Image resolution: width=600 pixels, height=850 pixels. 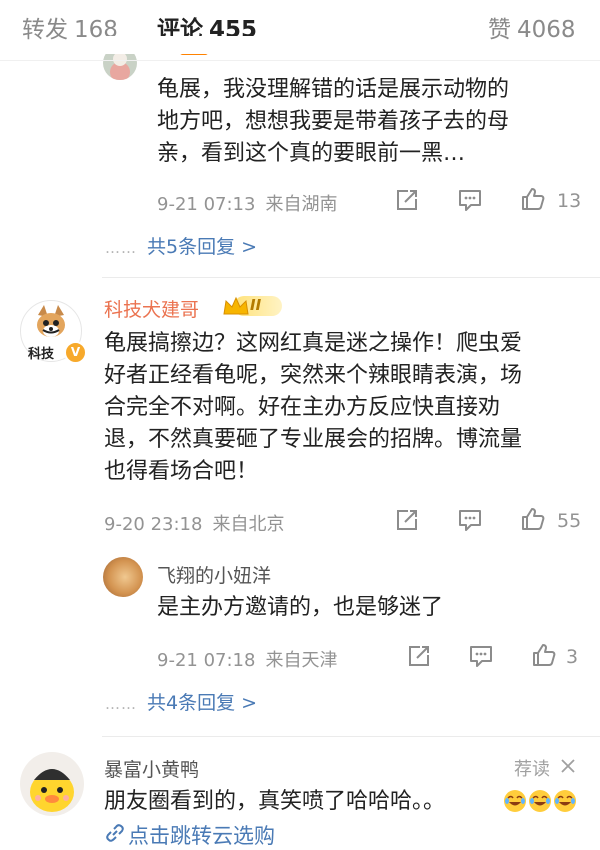 What do you see at coordinates (115, 833) in the screenshot?
I see `link-icon` at bounding box center [115, 833].